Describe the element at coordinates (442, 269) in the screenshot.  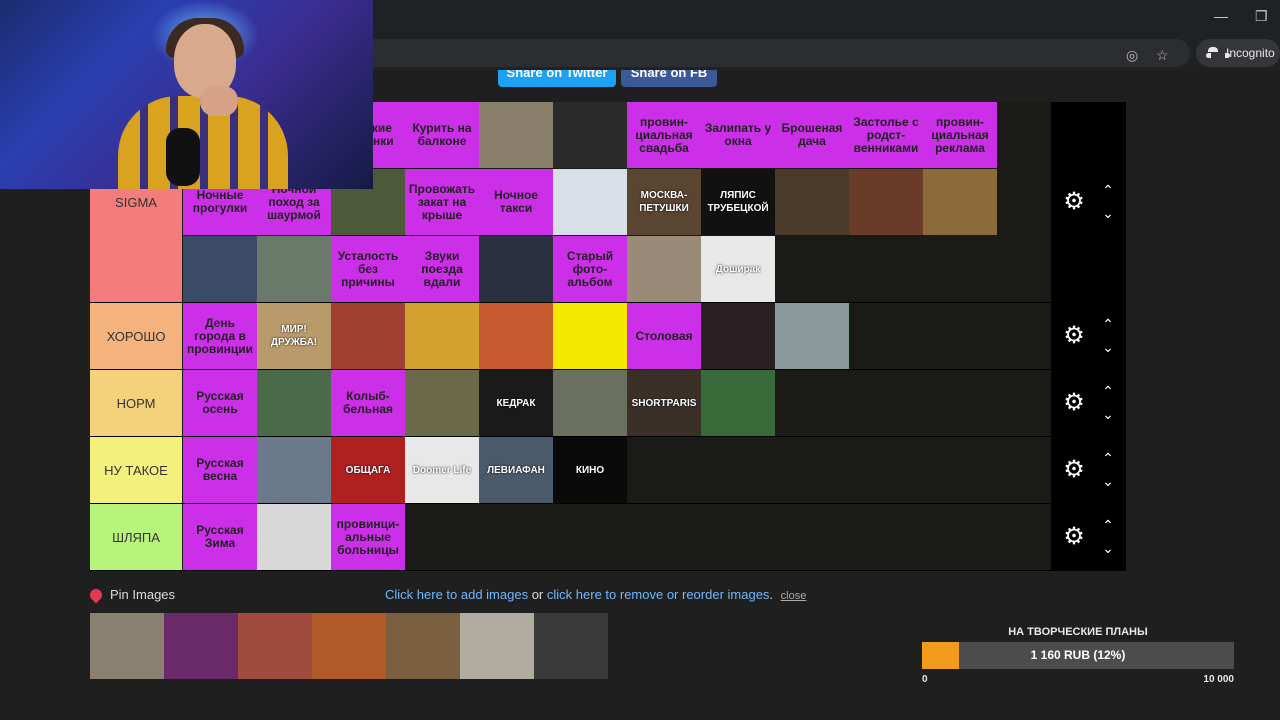
I see `text-tile: Звуки поезда вдали` at that location.